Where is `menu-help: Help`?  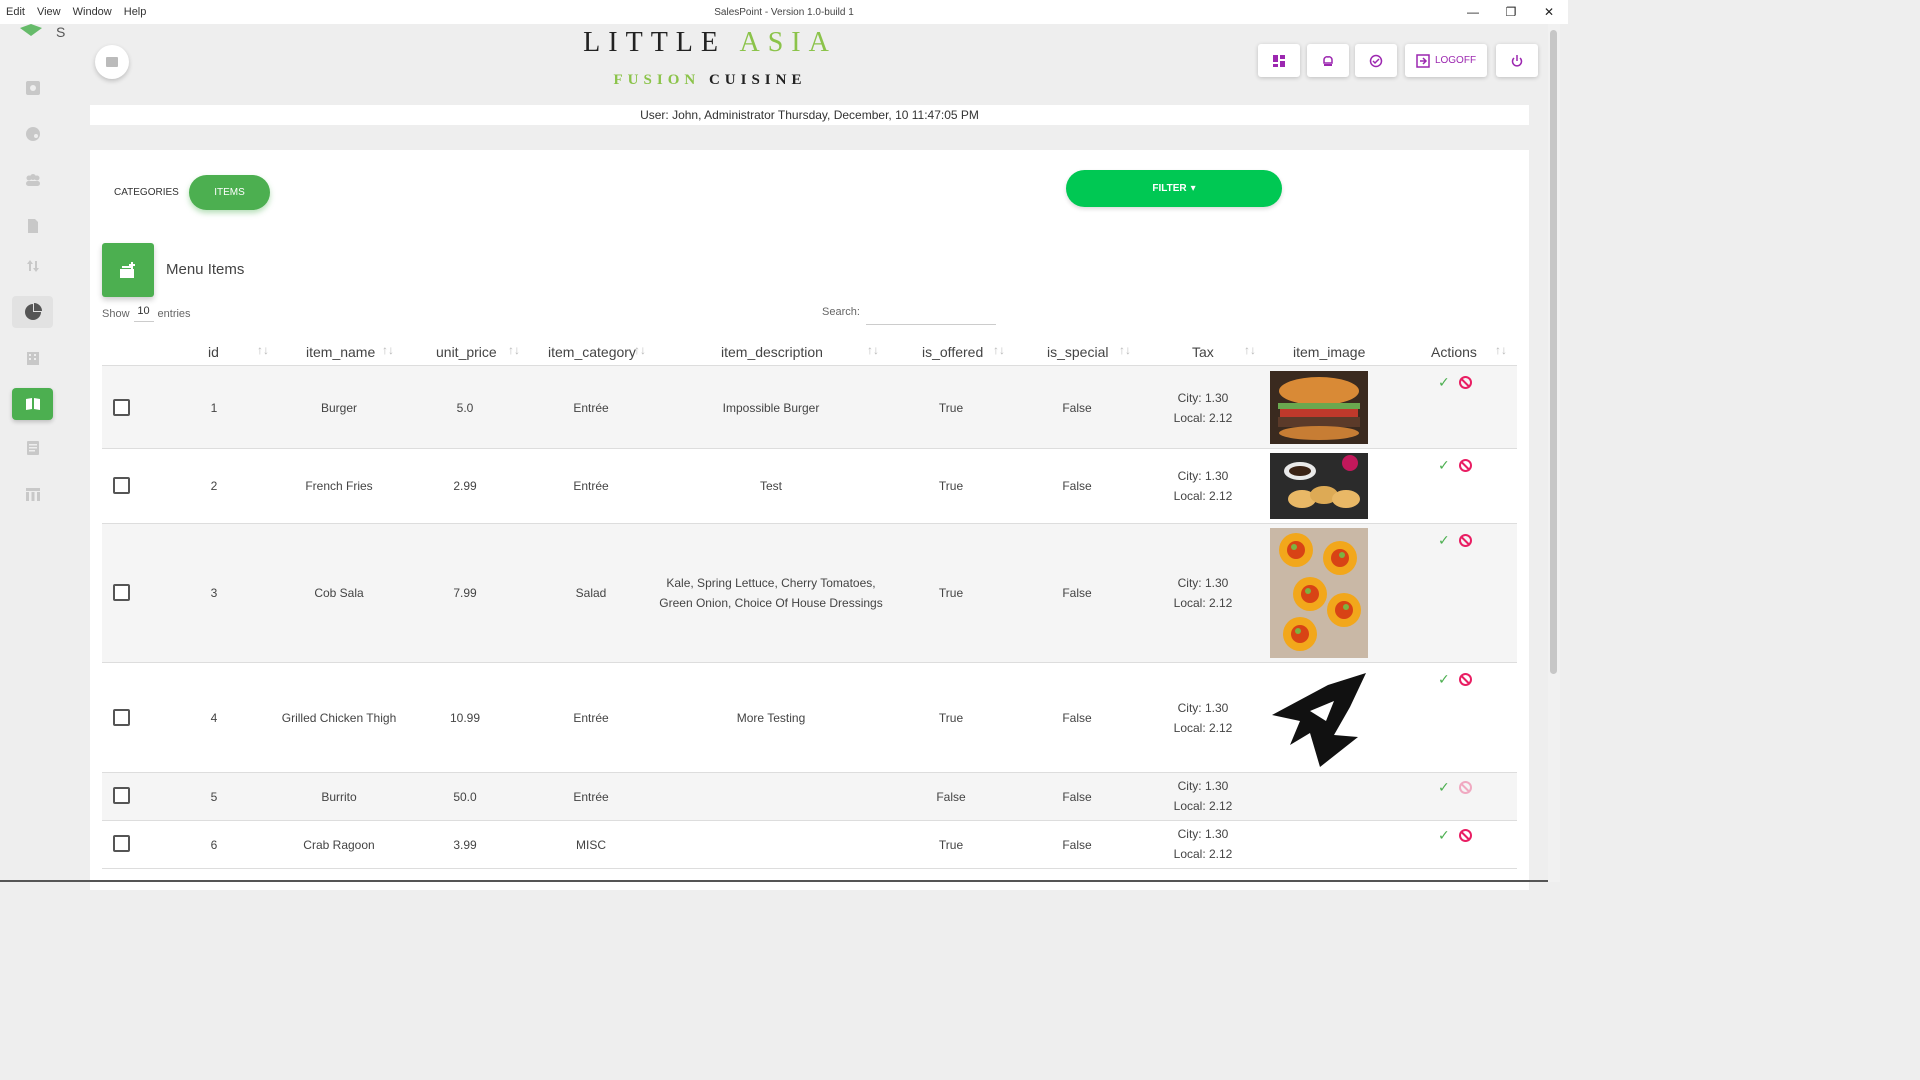
menu-help: Help is located at coordinates (135, 12).